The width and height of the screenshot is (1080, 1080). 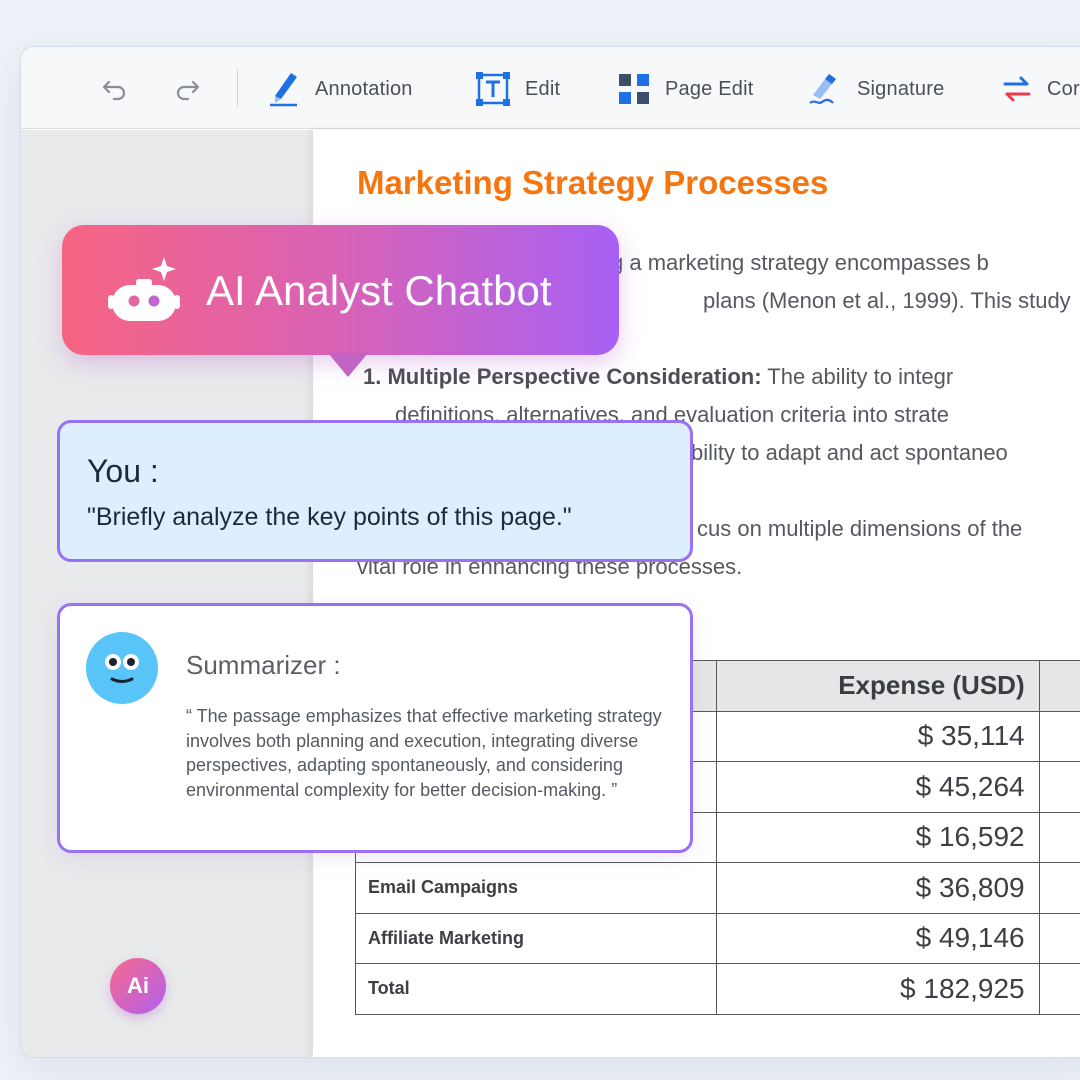 I want to click on table-cell-value: $ 182,925, so click(x=878, y=989).